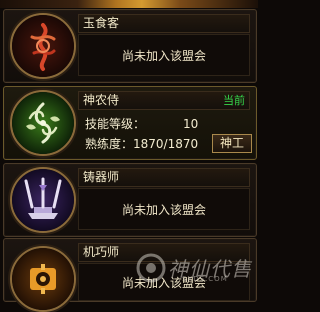 Image resolution: width=320 pixels, height=312 pixels. What do you see at coordinates (109, 144) in the screenshot?
I see `proficiency-label: 熟练度：` at bounding box center [109, 144].